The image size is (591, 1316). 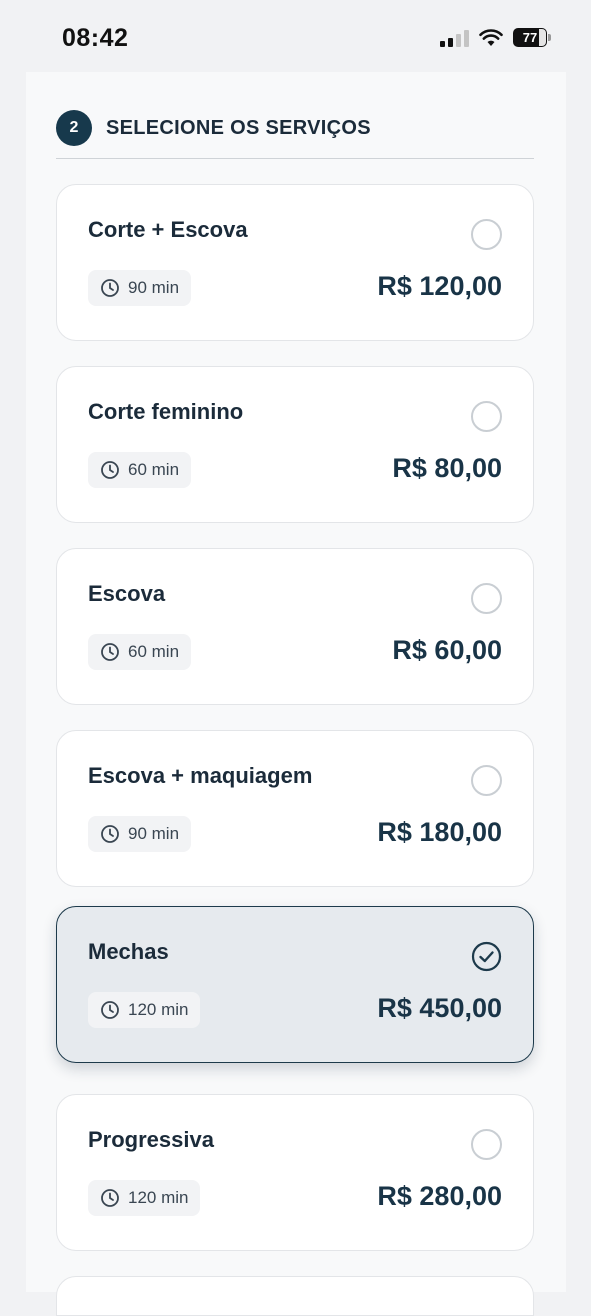 What do you see at coordinates (95, 38) in the screenshot?
I see `status-time: 08:42` at bounding box center [95, 38].